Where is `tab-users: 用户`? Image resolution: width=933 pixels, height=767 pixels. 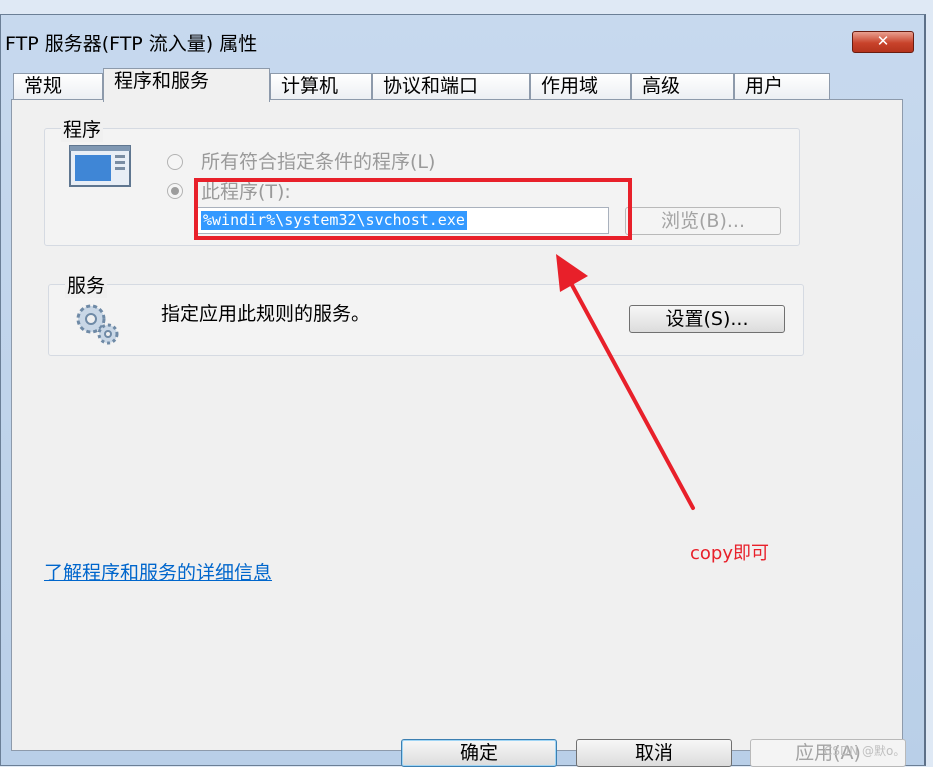 tab-users: 用户 is located at coordinates (782, 86).